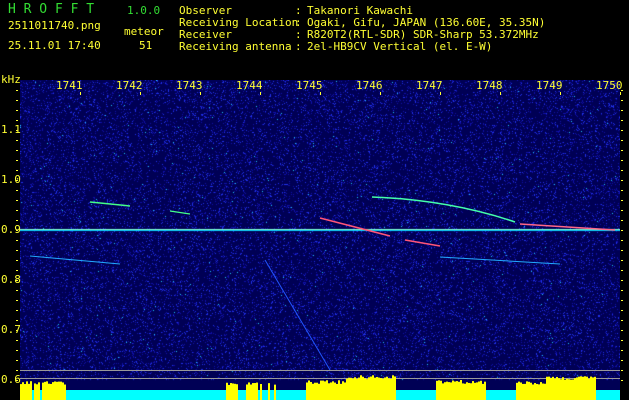  What do you see at coordinates (429, 85) in the screenshot?
I see `x-tick-label: 1747` at bounding box center [429, 85].